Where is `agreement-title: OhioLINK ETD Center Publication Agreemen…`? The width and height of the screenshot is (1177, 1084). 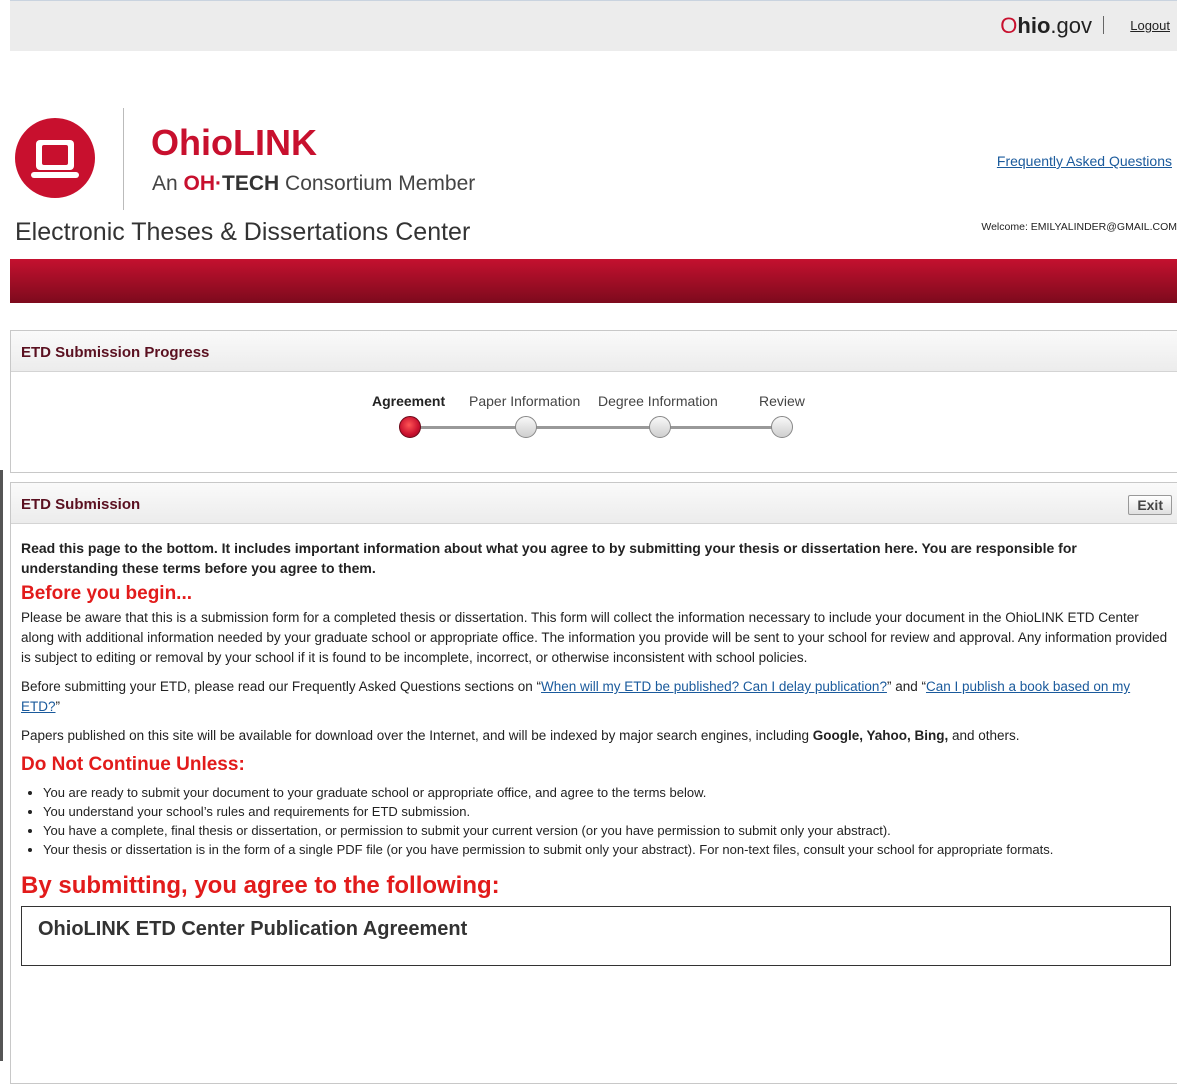 agreement-title: OhioLINK ETD Center Publication Agreemen… is located at coordinates (253, 929).